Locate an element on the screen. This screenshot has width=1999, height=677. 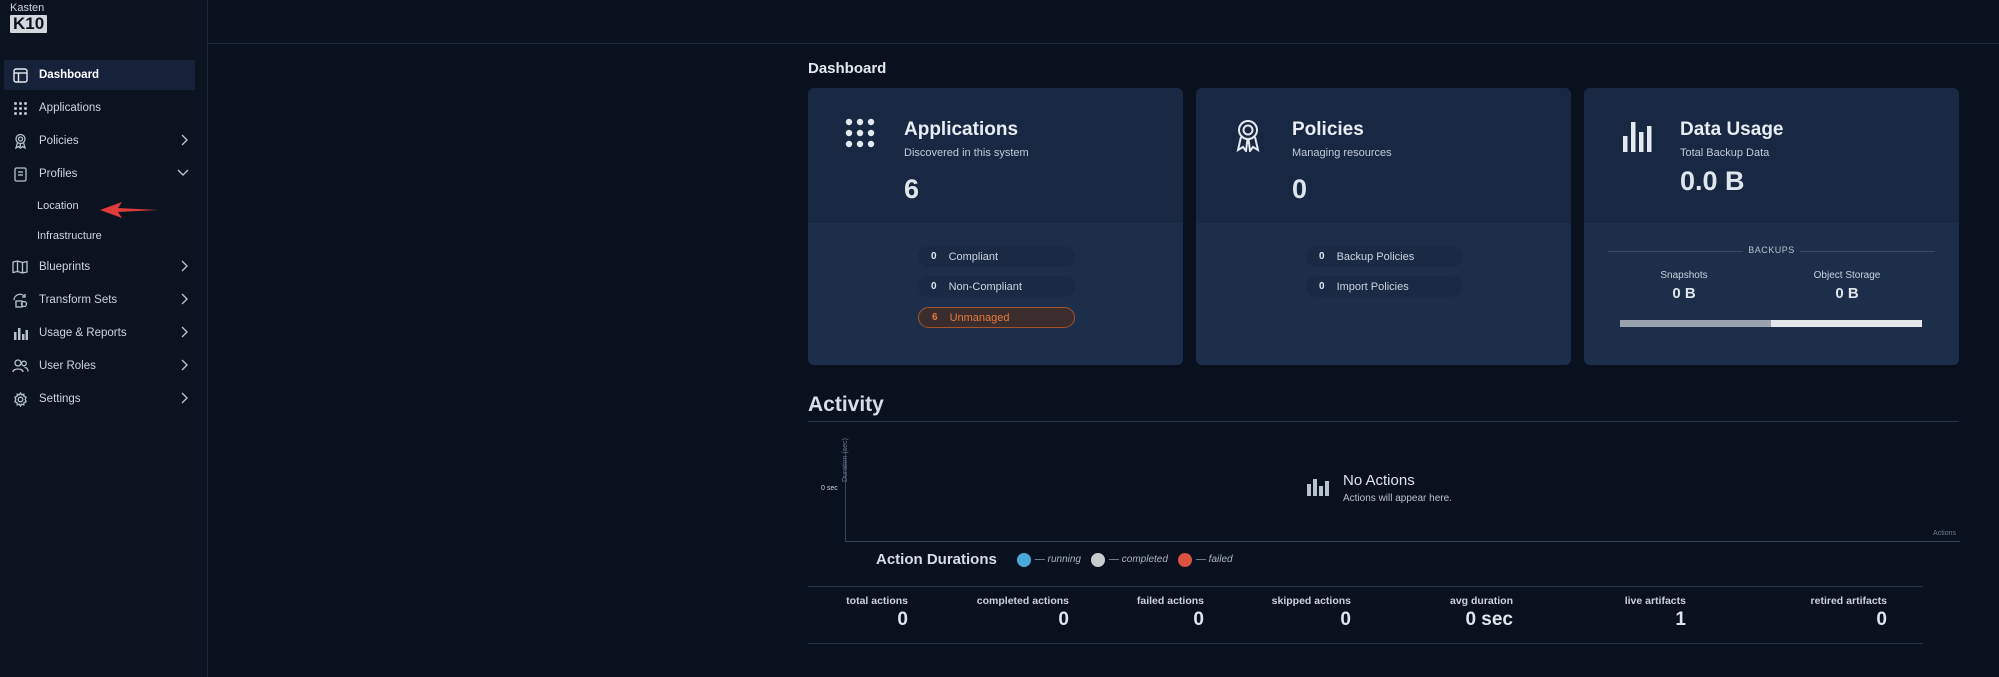
card-body: BACKUPS Snapshots 0 B Object Storage 0 B is located at coordinates (1771, 294).